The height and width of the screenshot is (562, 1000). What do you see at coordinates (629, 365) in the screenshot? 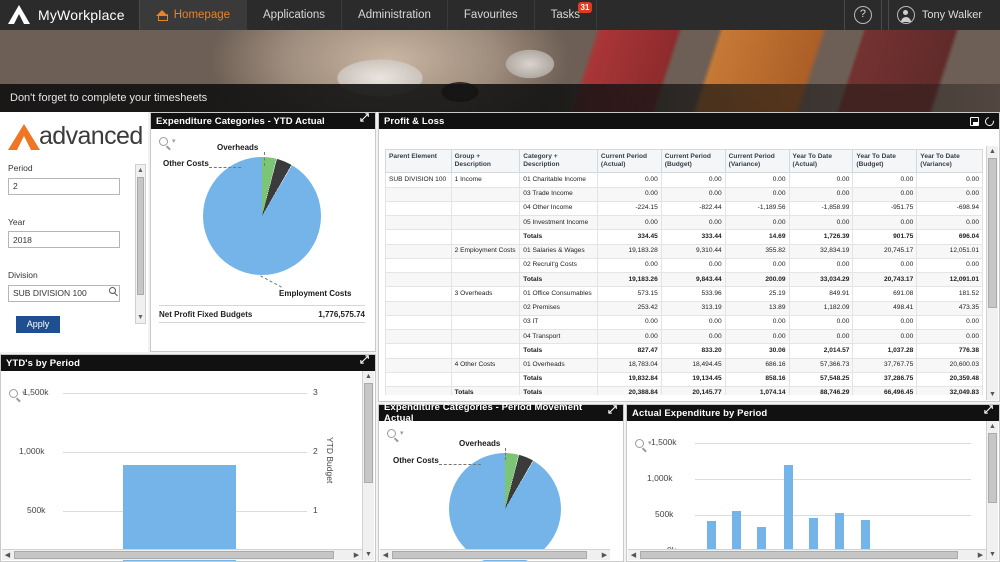
I see `cell-value-0: 18,783.04` at bounding box center [629, 365].